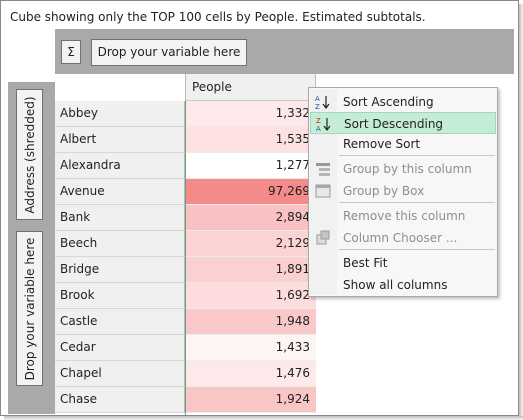 The width and height of the screenshot is (523, 420). Describe the element at coordinates (323, 102) in the screenshot. I see `sort-az-icon: AZ` at that location.